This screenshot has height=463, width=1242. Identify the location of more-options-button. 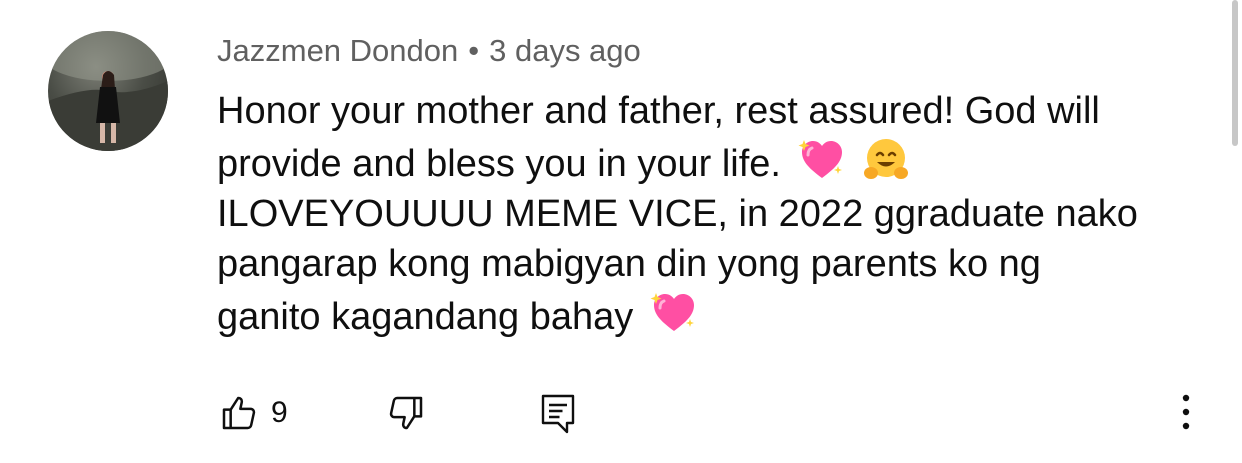
(1186, 412).